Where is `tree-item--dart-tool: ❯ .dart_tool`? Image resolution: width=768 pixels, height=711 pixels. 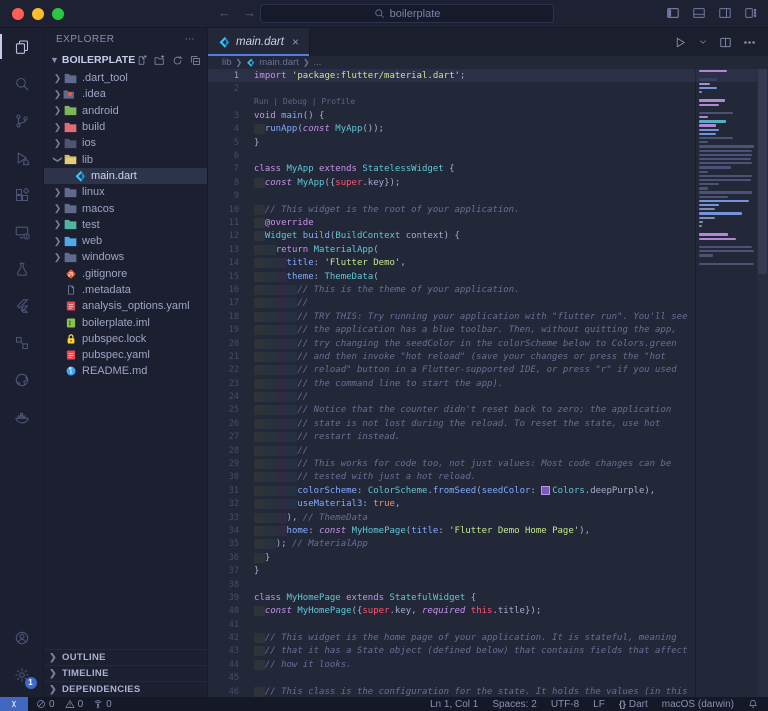
tree-item--dart-tool: ❯ .dart_tool is located at coordinates (125, 78).